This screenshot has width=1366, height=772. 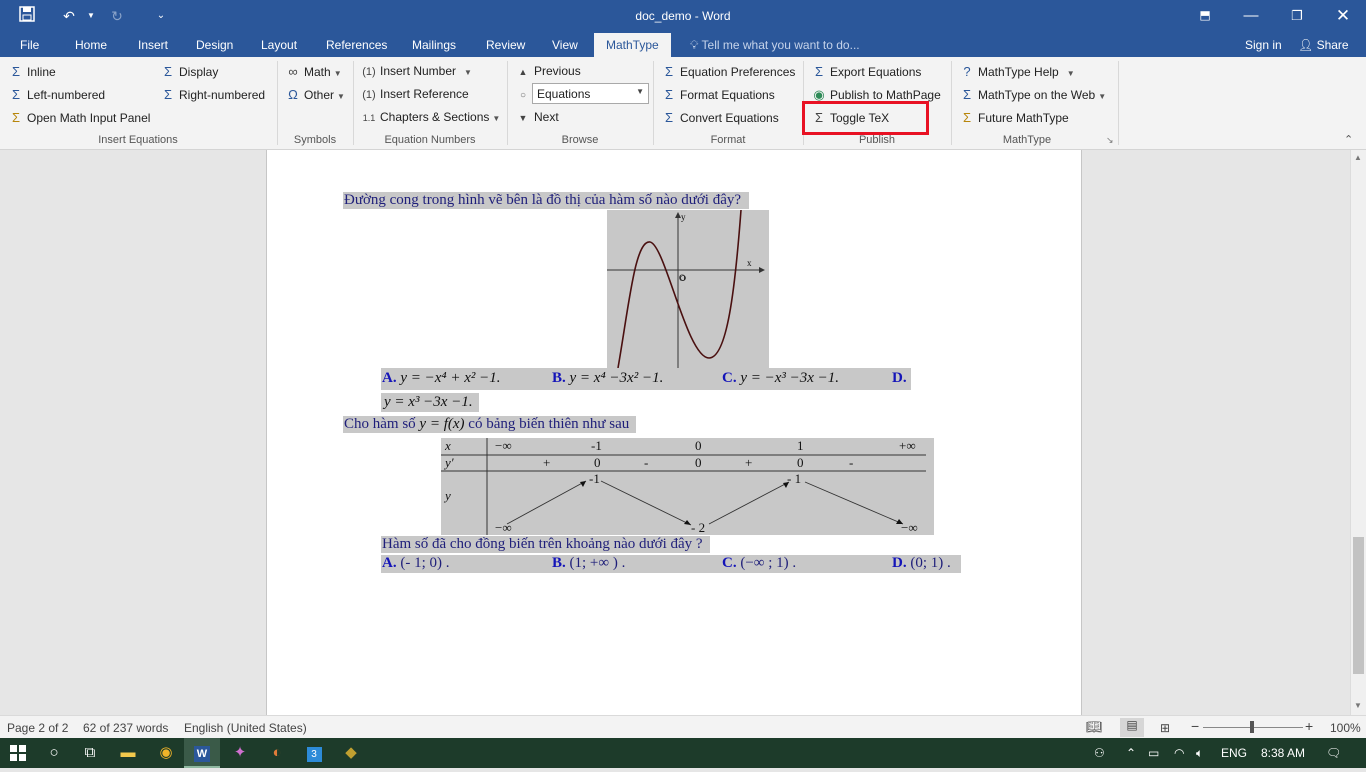 I want to click on q1-option-d: D., so click(x=899, y=378).